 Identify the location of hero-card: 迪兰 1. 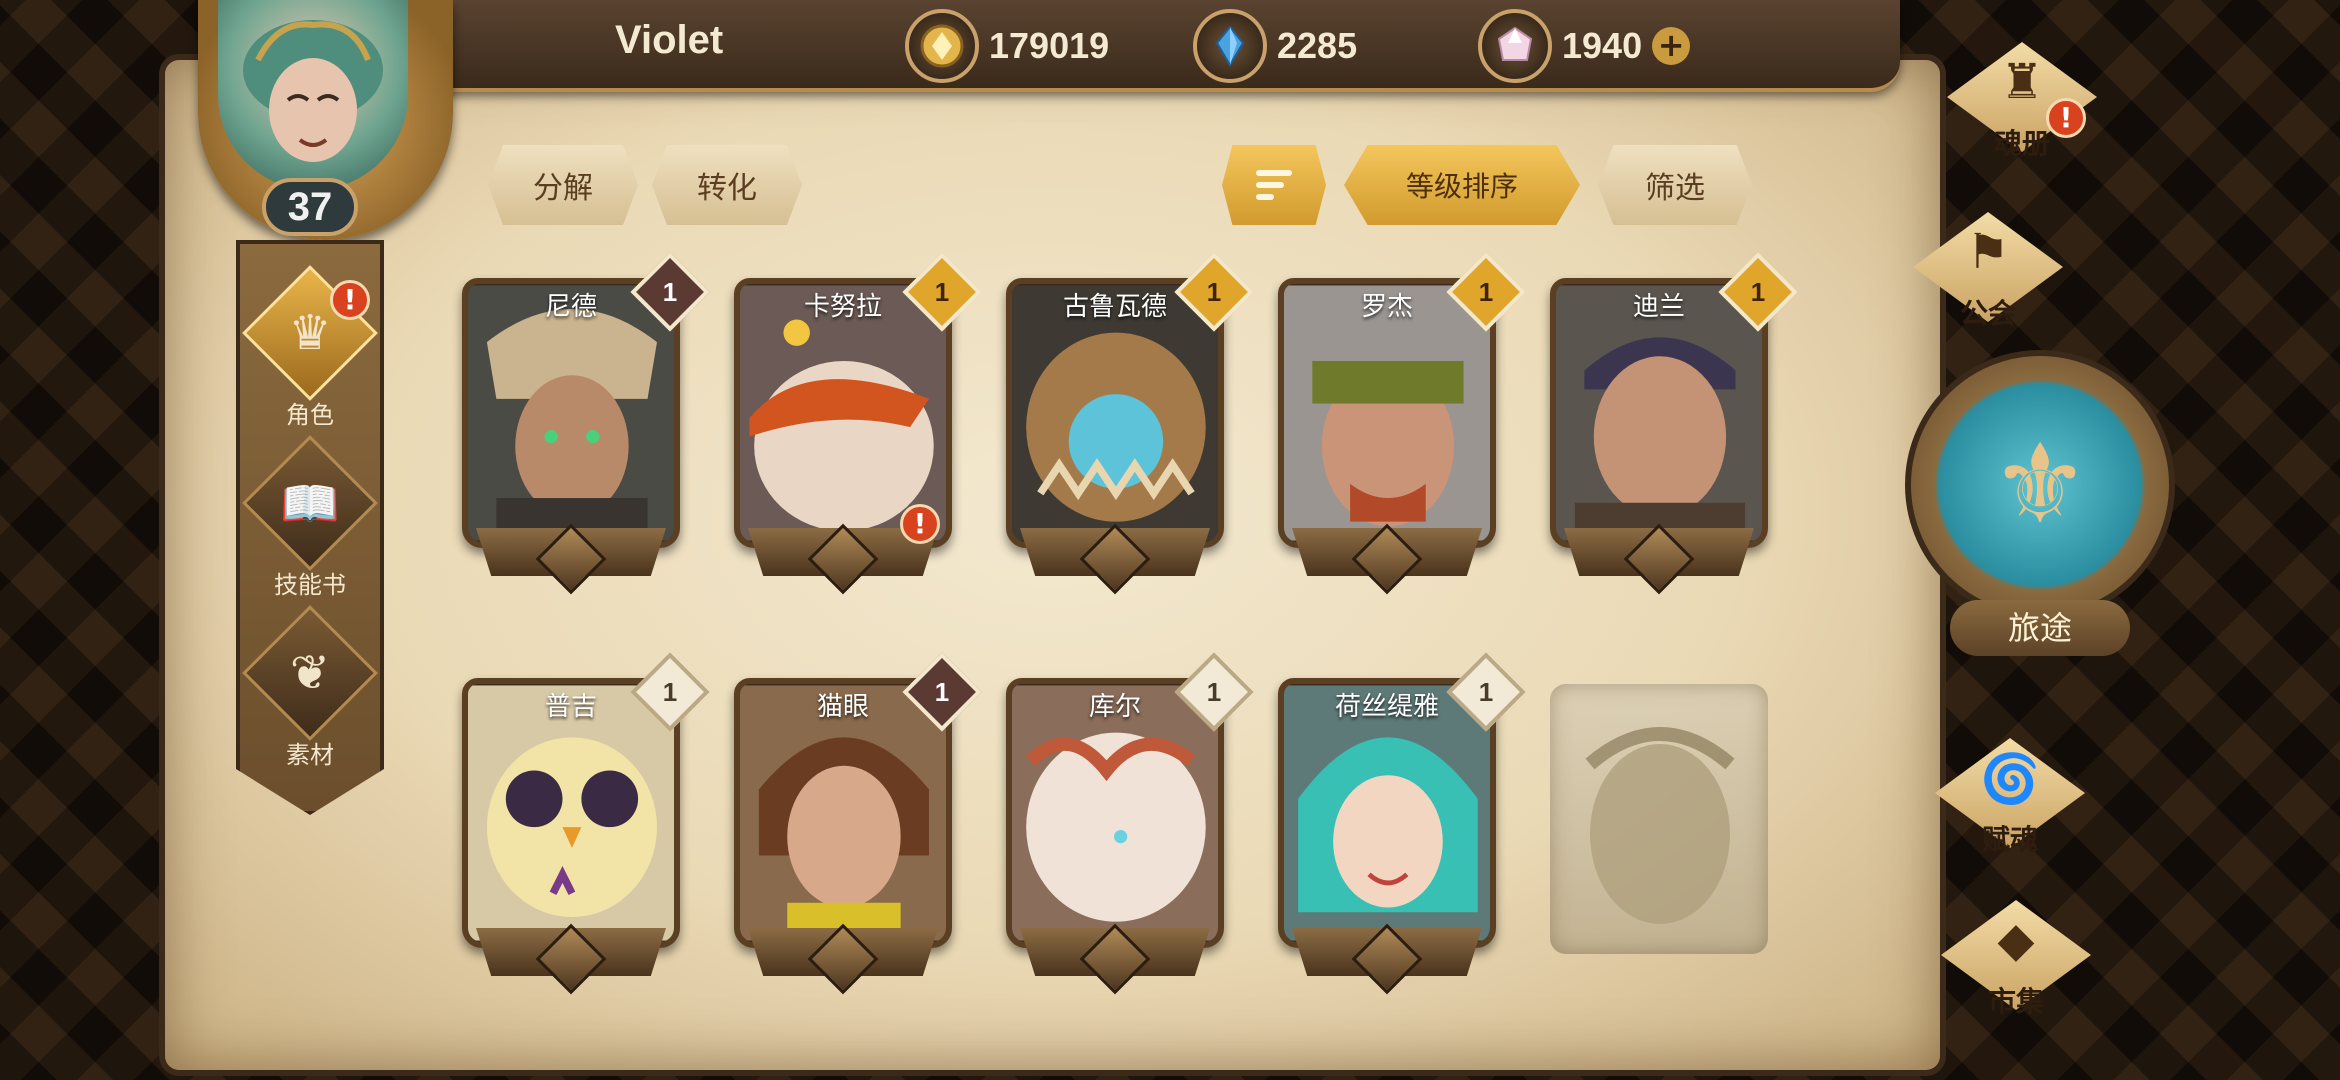
(1674, 423).